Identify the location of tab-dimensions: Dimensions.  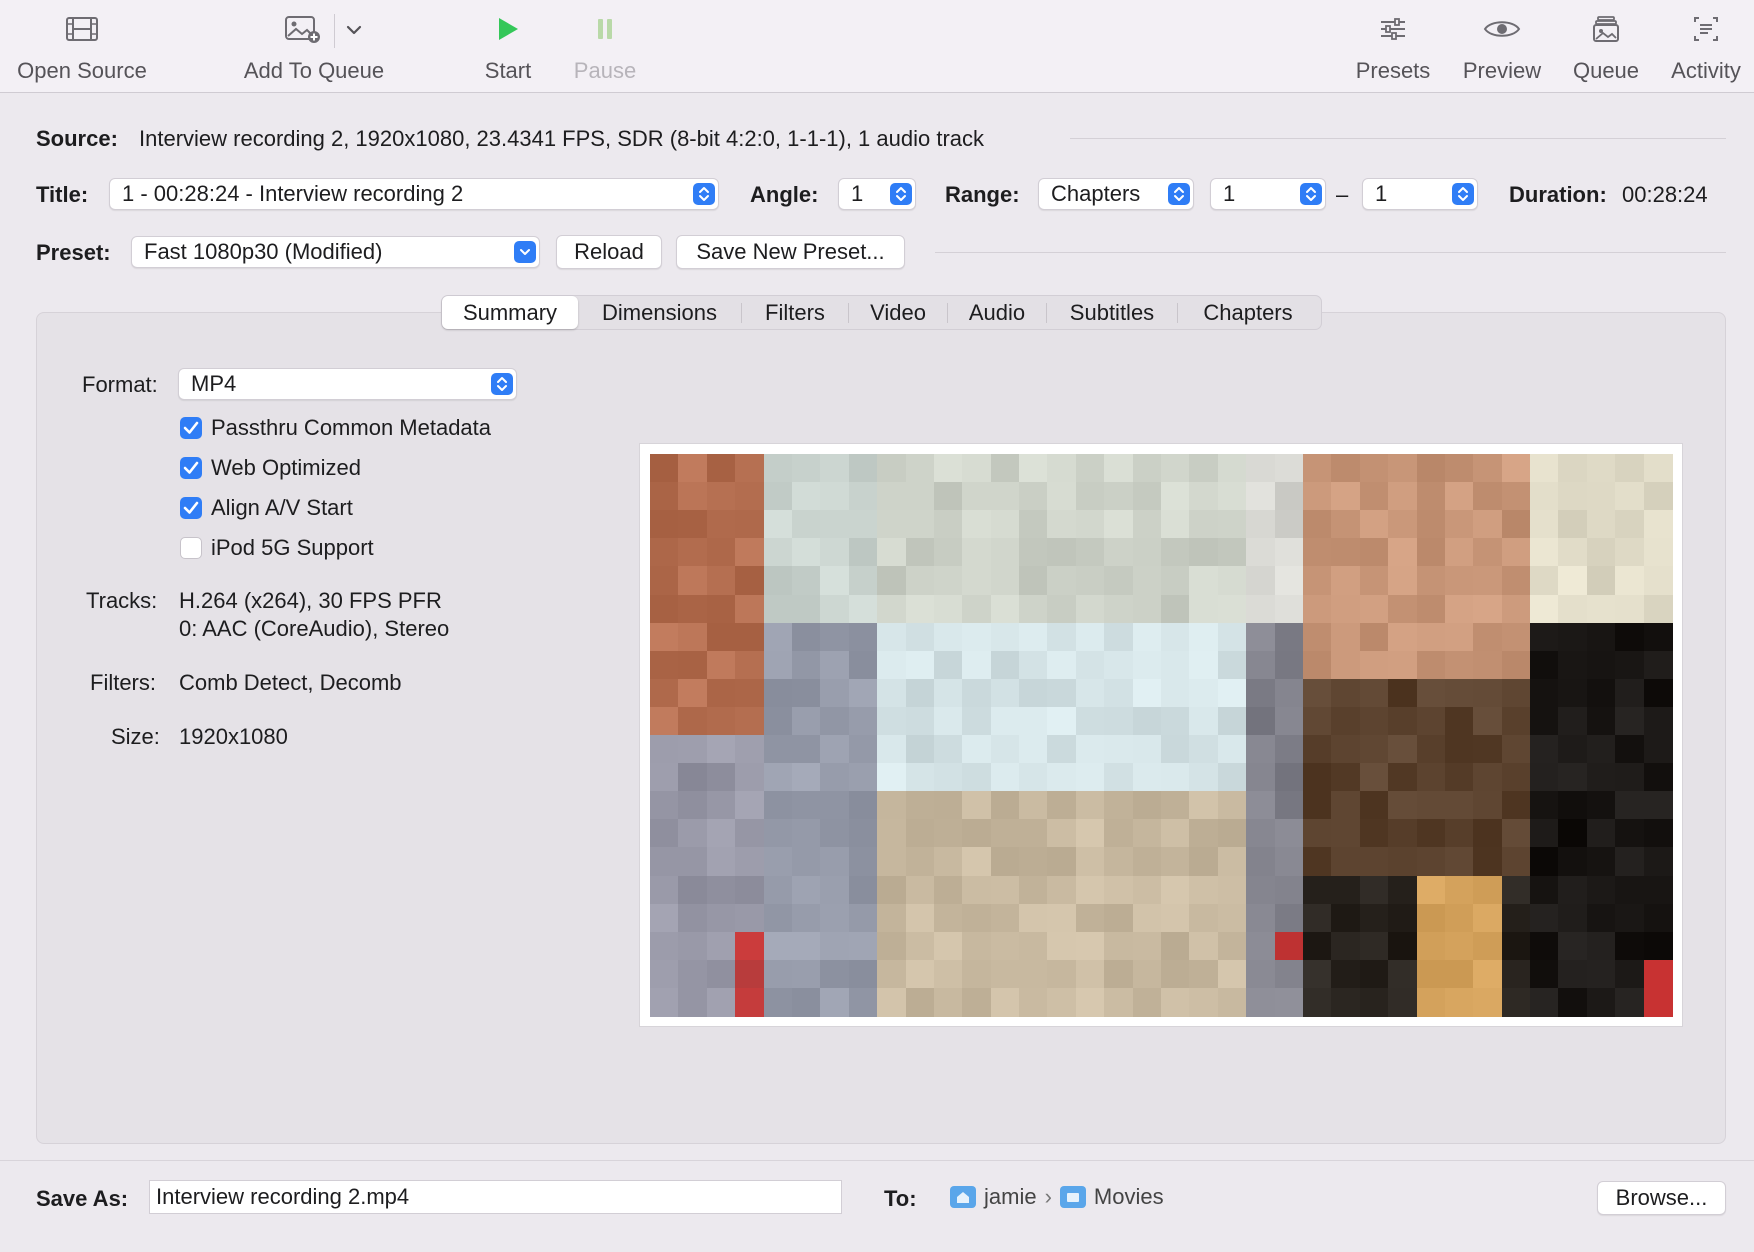
(659, 312).